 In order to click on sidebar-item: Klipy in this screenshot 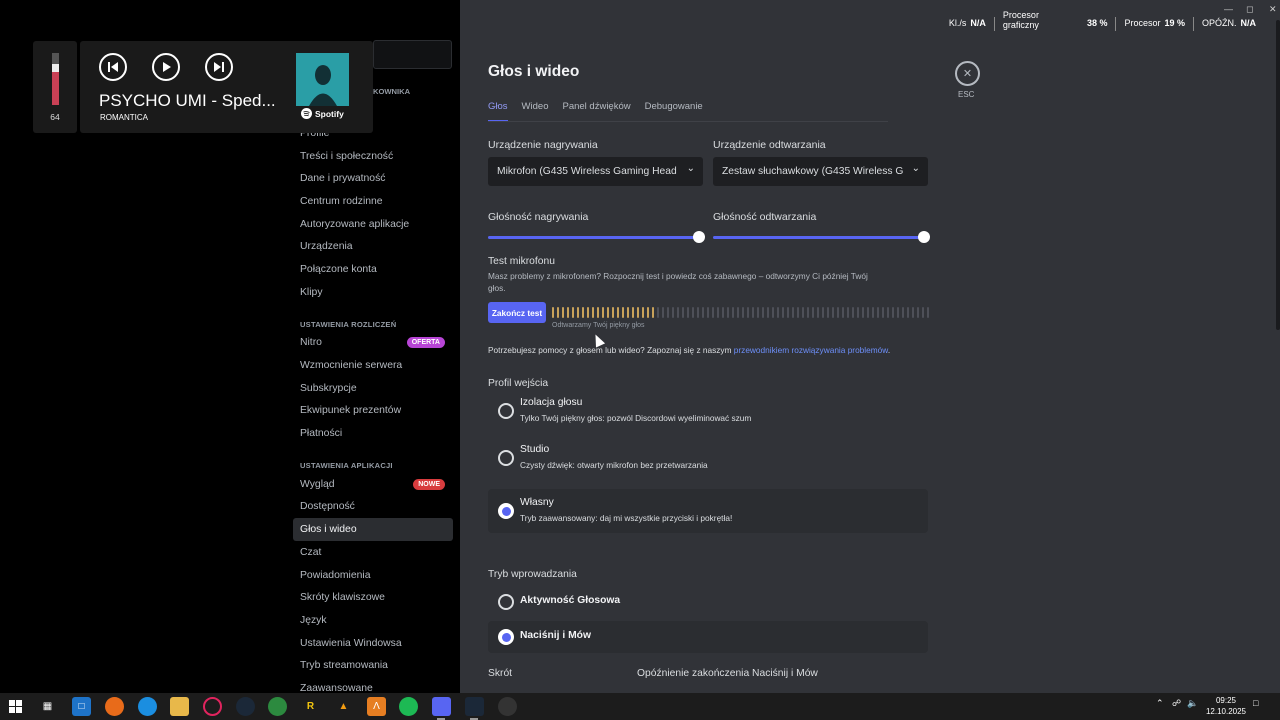, I will do `click(373, 292)`.